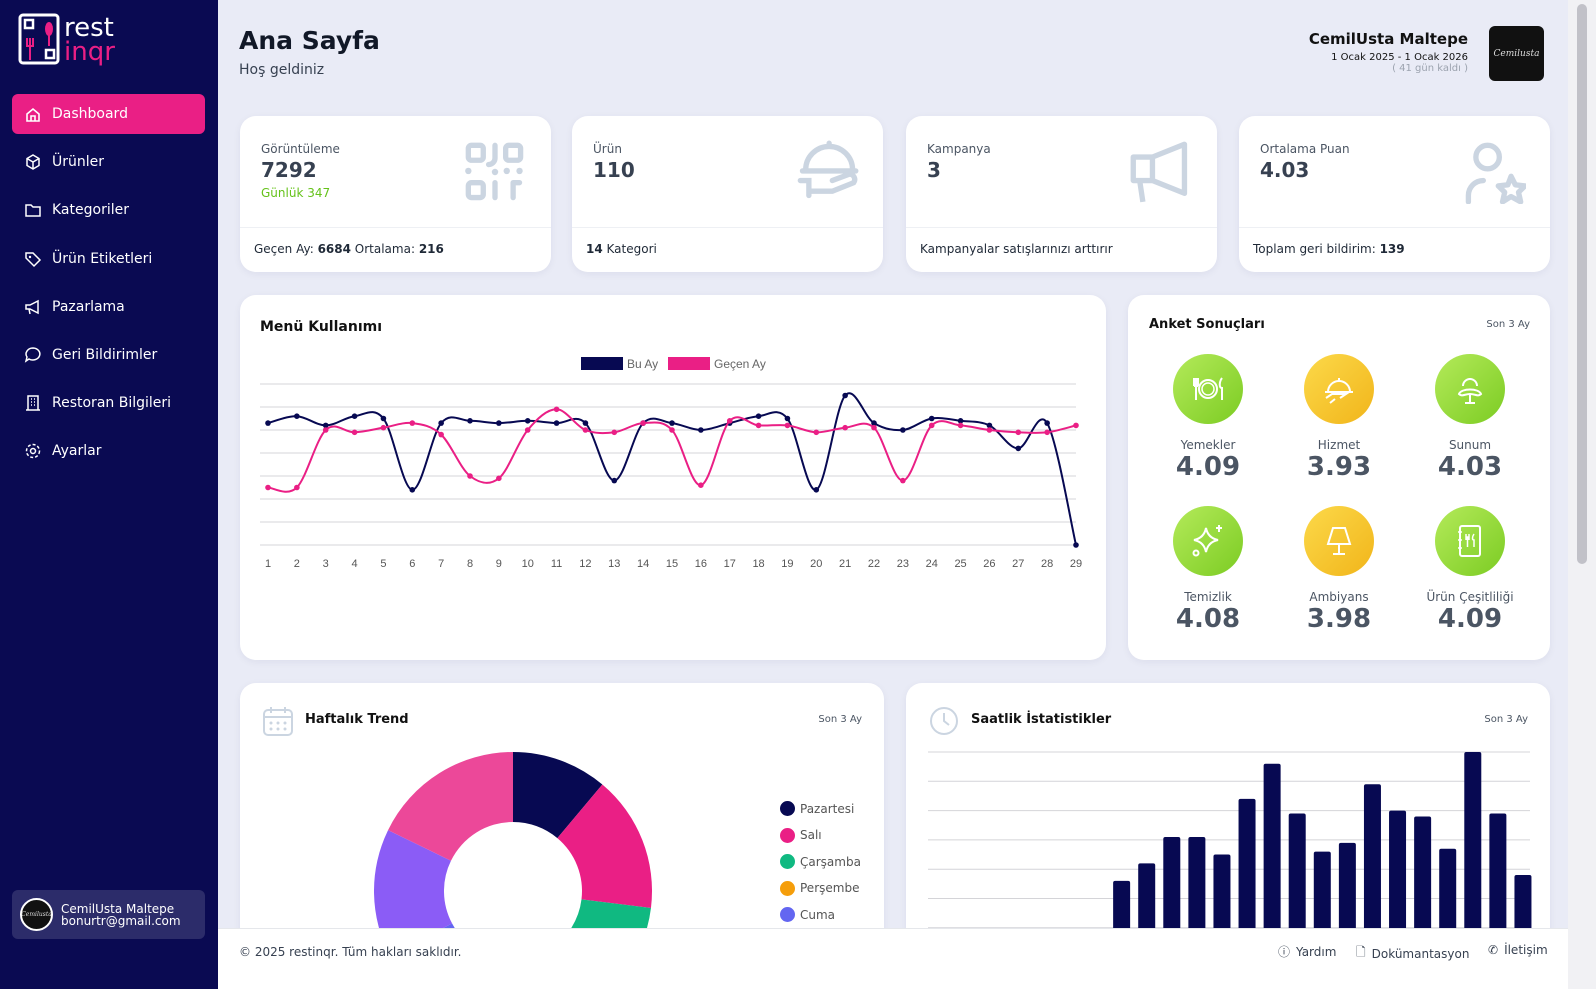 This screenshot has height=989, width=1596. Describe the element at coordinates (819, 888) in the screenshot. I see `legend-item: Perşembe` at that location.